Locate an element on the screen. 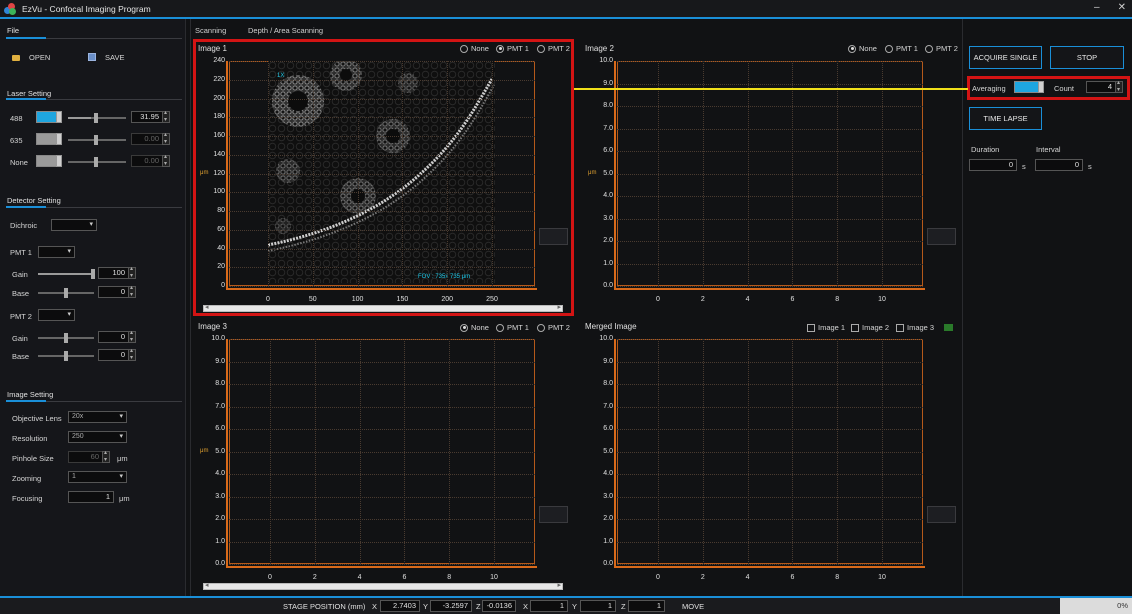  averaging-toggle is located at coordinates (1029, 87).